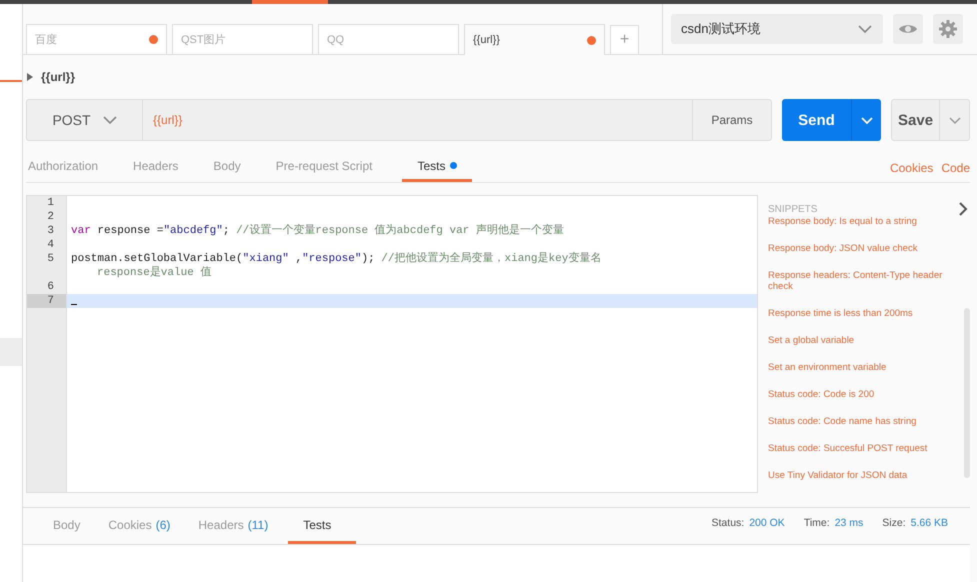 This screenshot has height=582, width=977. Describe the element at coordinates (728, 523) in the screenshot. I see `meta-label: Status:` at that location.